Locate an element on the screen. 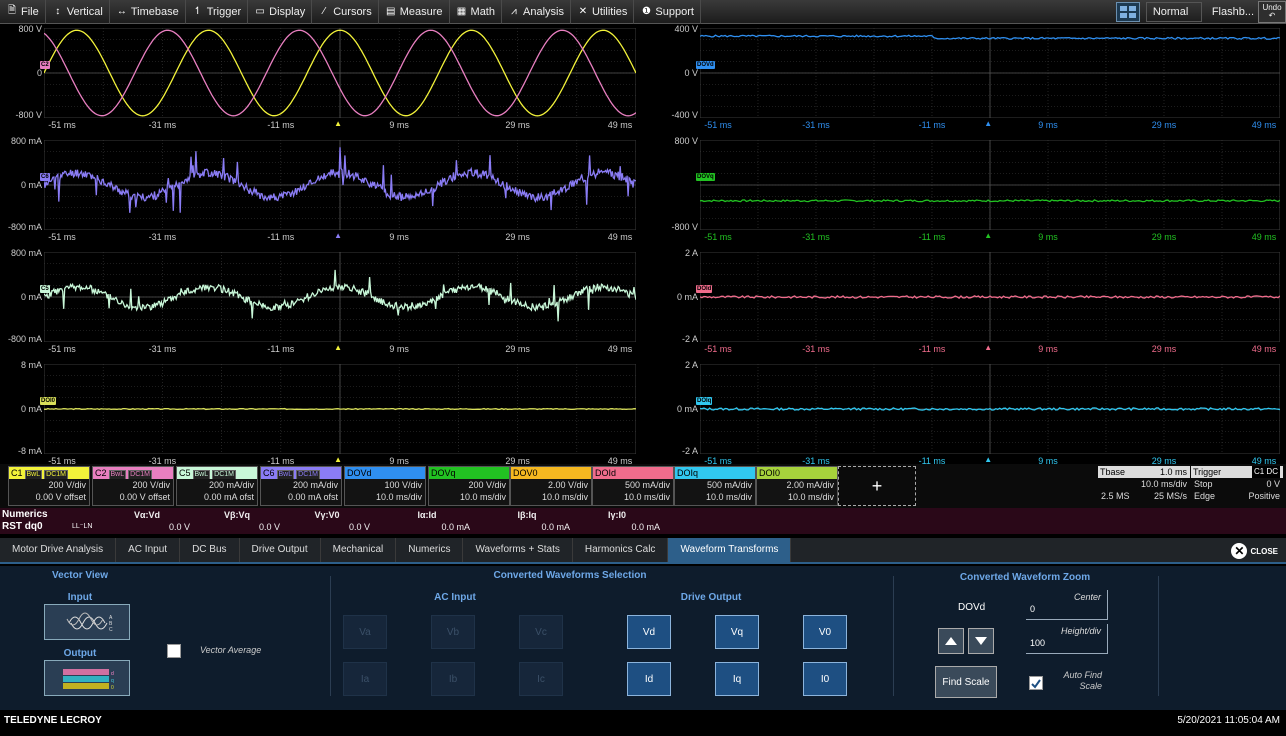 Image resolution: width=1286 pixels, height=736 pixels. select-ic-button: Ic is located at coordinates (541, 679).